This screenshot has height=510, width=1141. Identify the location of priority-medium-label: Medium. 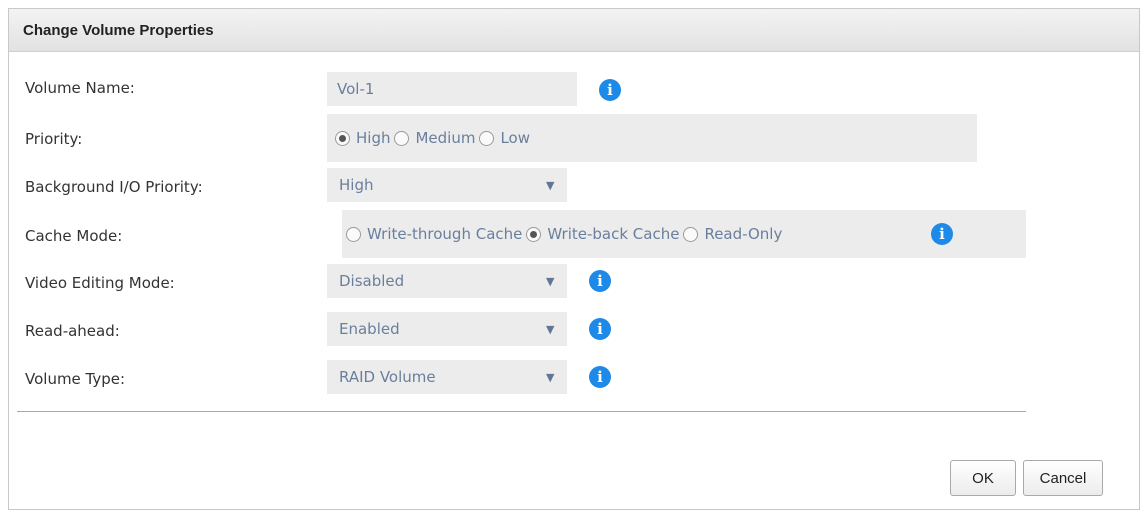
(445, 138).